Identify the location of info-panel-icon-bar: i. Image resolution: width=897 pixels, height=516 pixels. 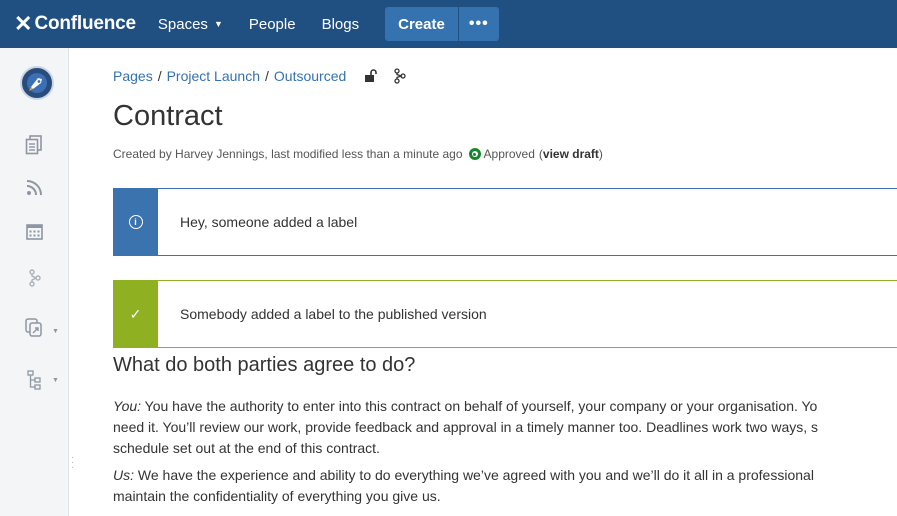
(135, 222).